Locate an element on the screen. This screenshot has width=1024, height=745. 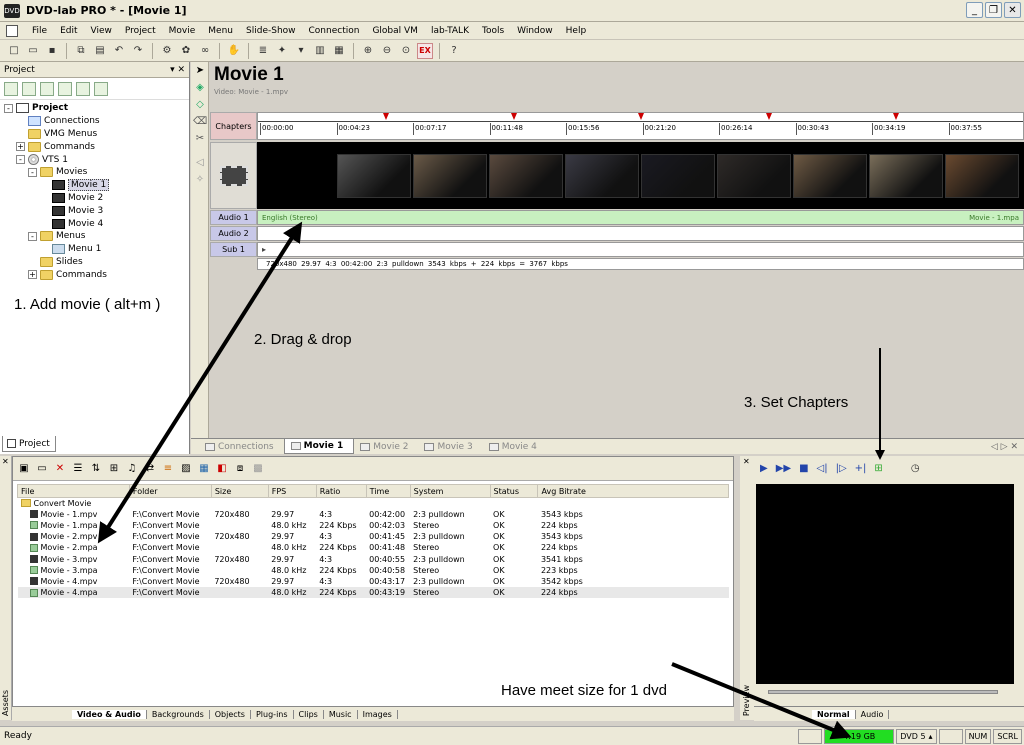
zoom-reset-icon: ⊙ is located at coordinates (406, 51).